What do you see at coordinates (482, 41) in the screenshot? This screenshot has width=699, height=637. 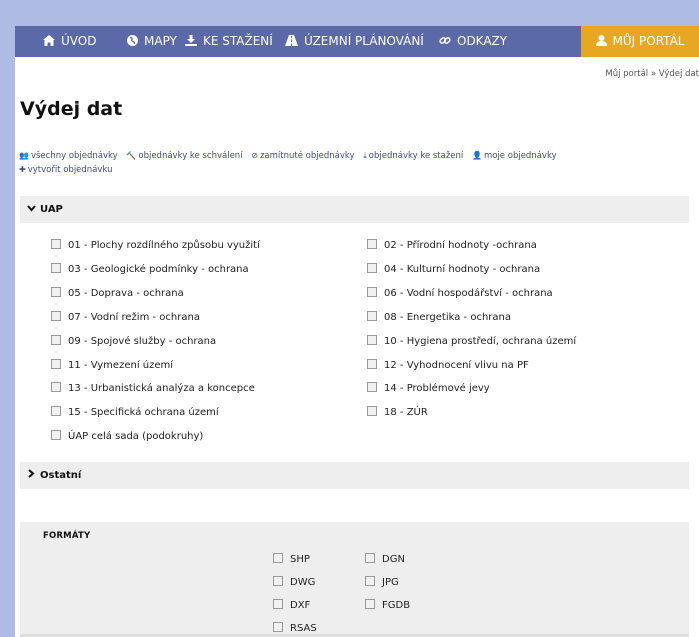 I see `nav-label-odkazy: ODKAZY` at bounding box center [482, 41].